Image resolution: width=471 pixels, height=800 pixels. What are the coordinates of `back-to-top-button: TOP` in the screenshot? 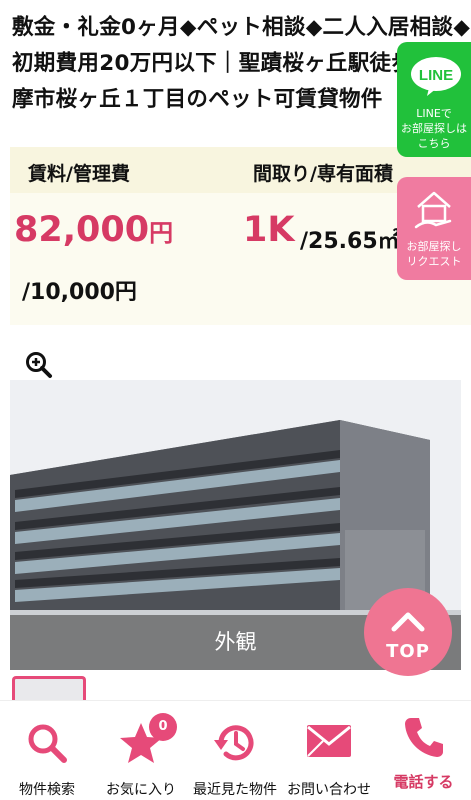 It's located at (408, 632).